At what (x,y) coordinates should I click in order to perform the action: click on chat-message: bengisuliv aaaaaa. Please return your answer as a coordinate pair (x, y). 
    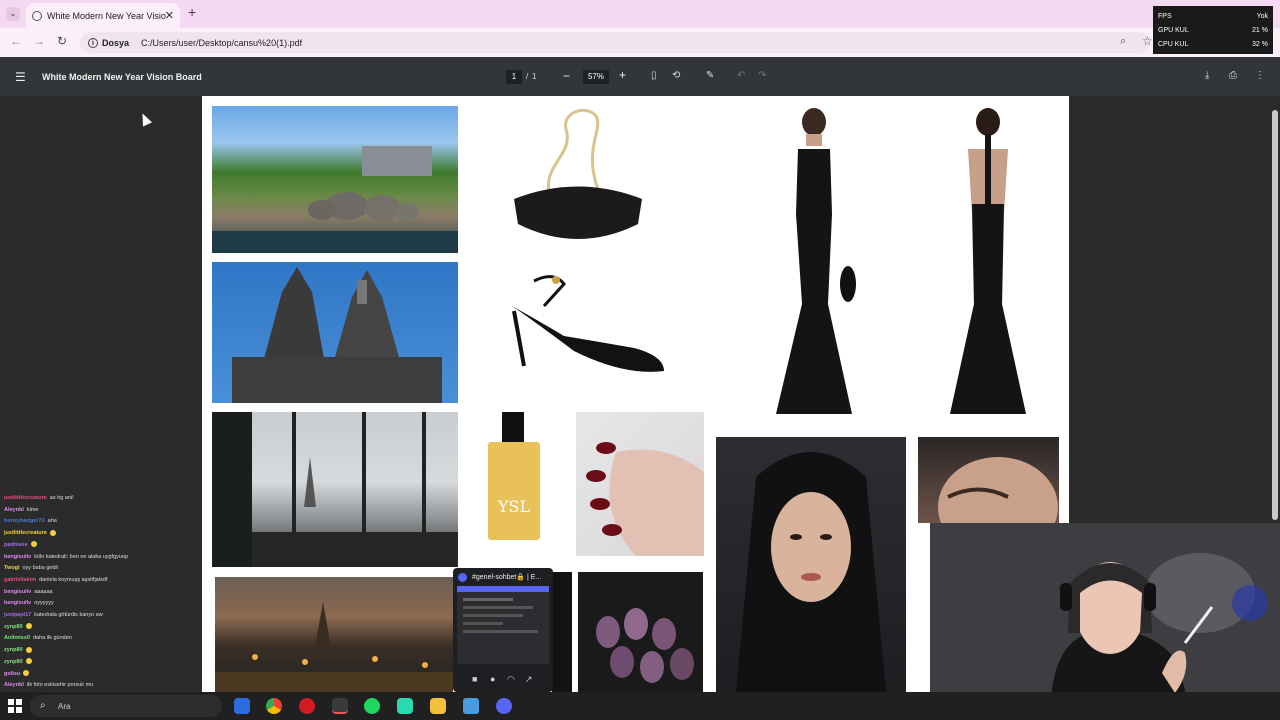
    Looking at the image, I should click on (102, 593).